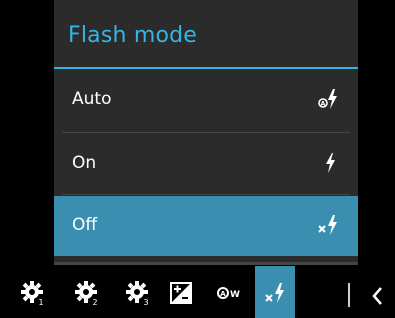 Image resolution: width=395 pixels, height=318 pixels. I want to click on flash-option-auto: Auto A, so click(206, 100).